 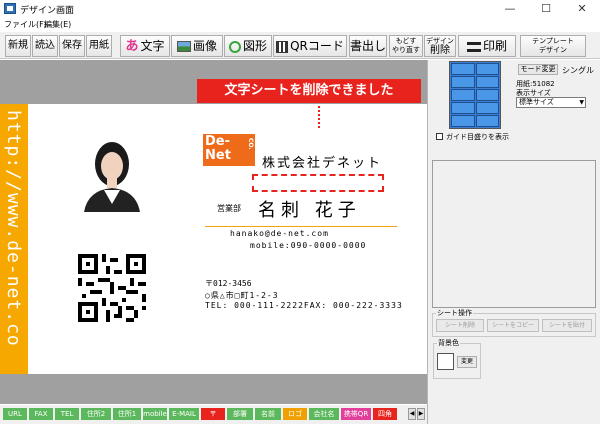 I want to click on department: 営業部, so click(x=229, y=208).